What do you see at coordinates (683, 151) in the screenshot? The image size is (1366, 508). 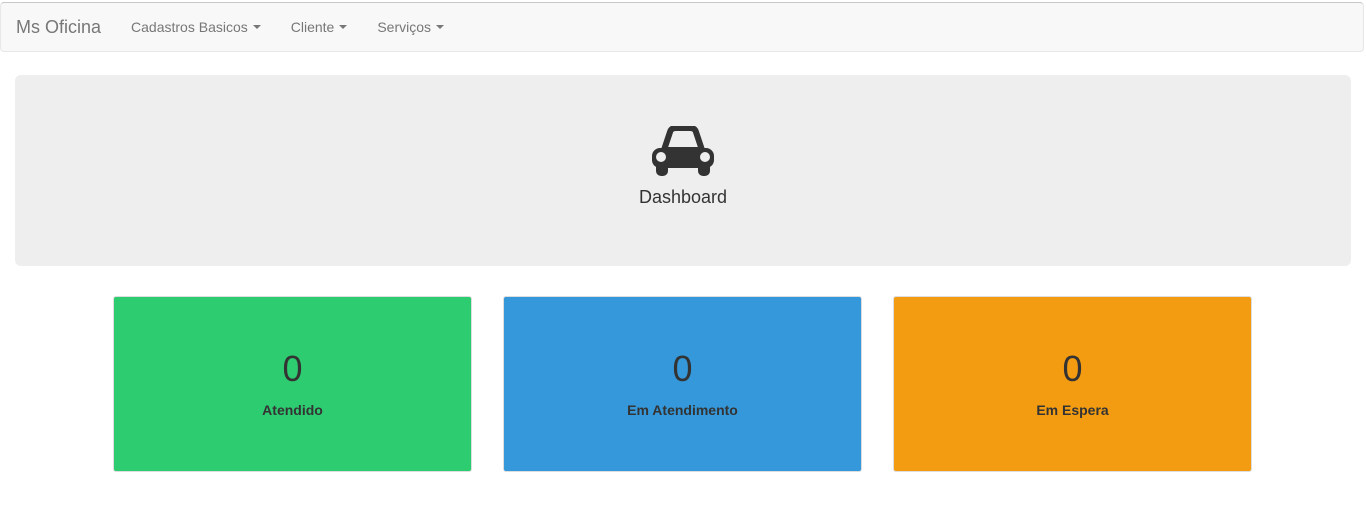 I see `car-icon` at bounding box center [683, 151].